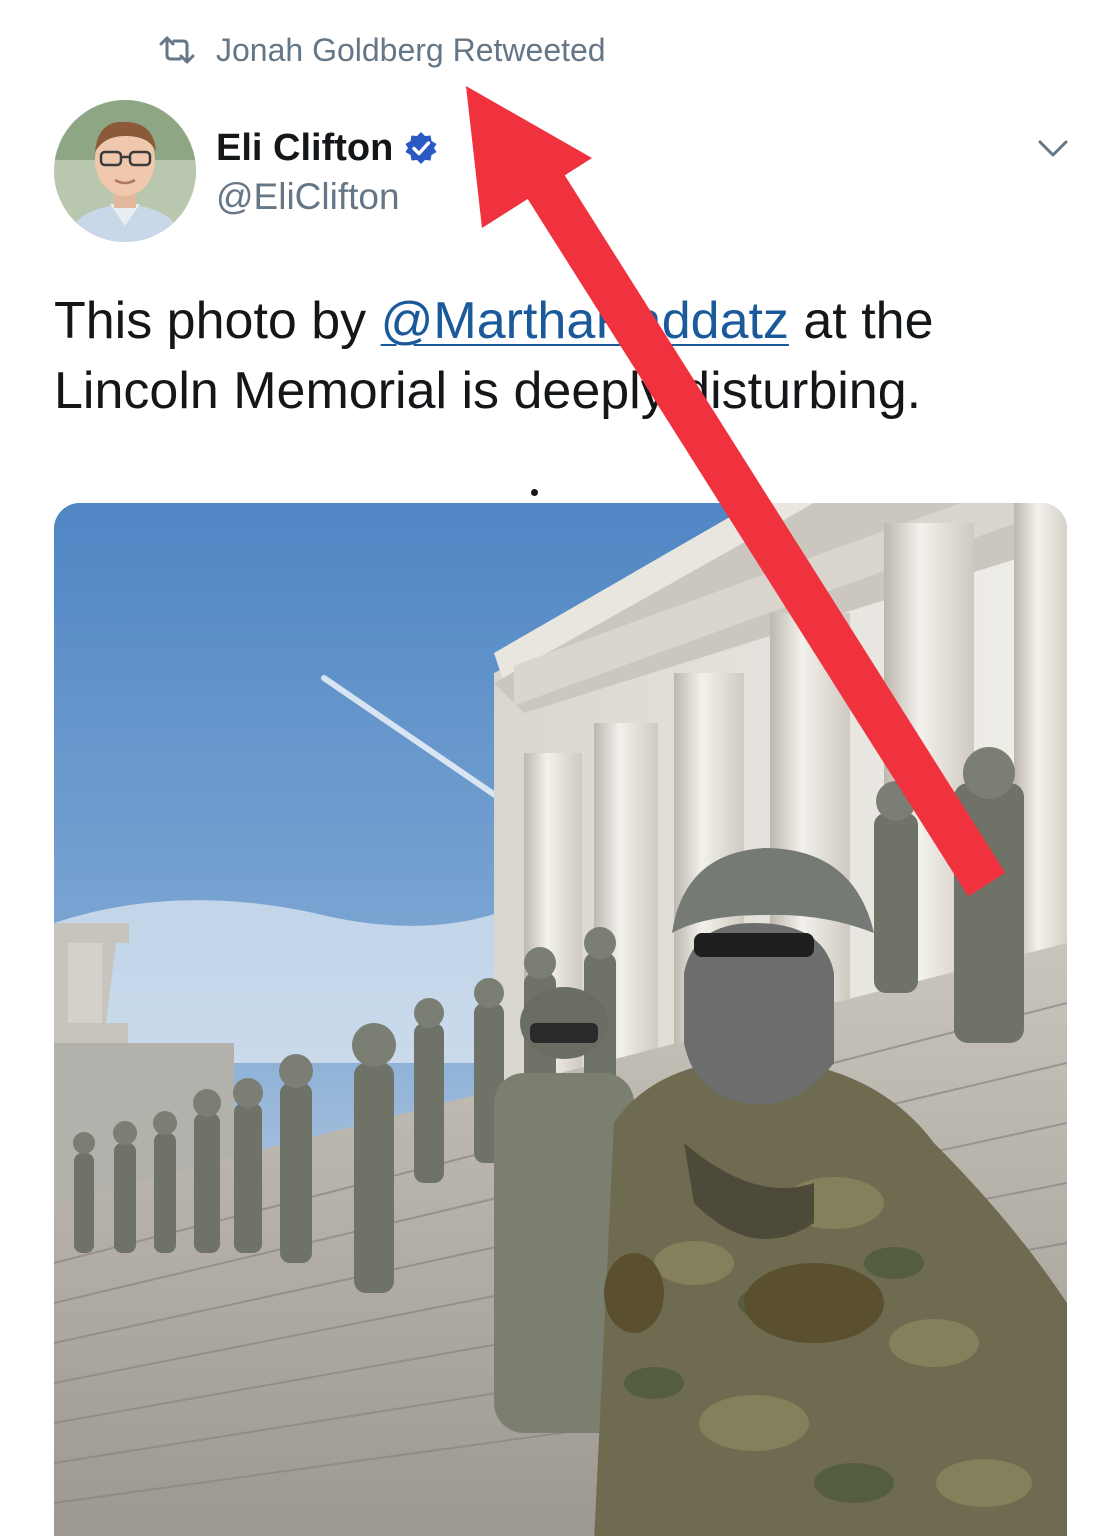  What do you see at coordinates (411, 49) in the screenshot?
I see `retweet-label: Jonah Goldberg Retweeted` at bounding box center [411, 49].